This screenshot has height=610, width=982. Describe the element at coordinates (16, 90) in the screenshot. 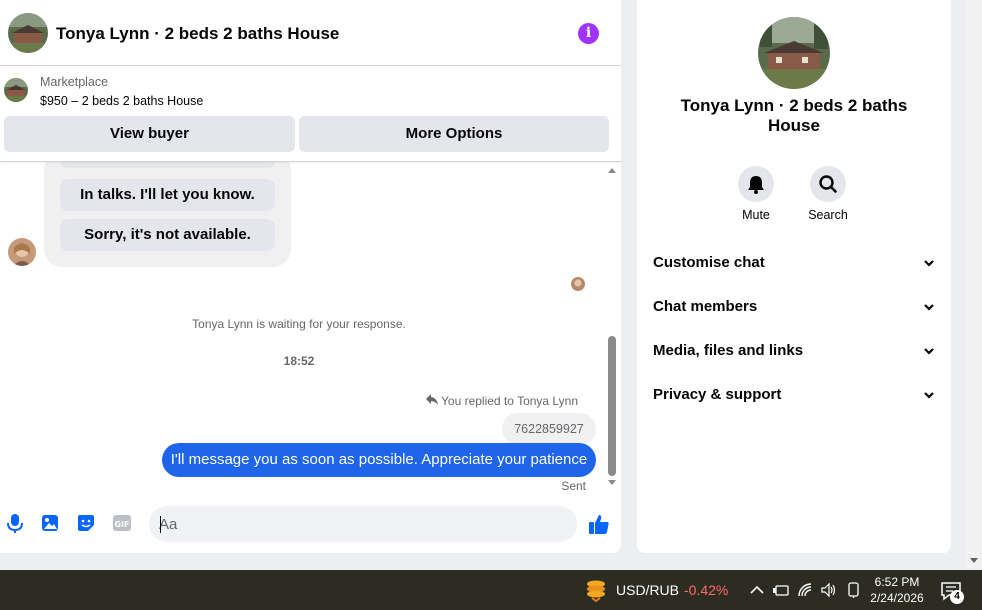

I see `listing-thumbnail` at that location.